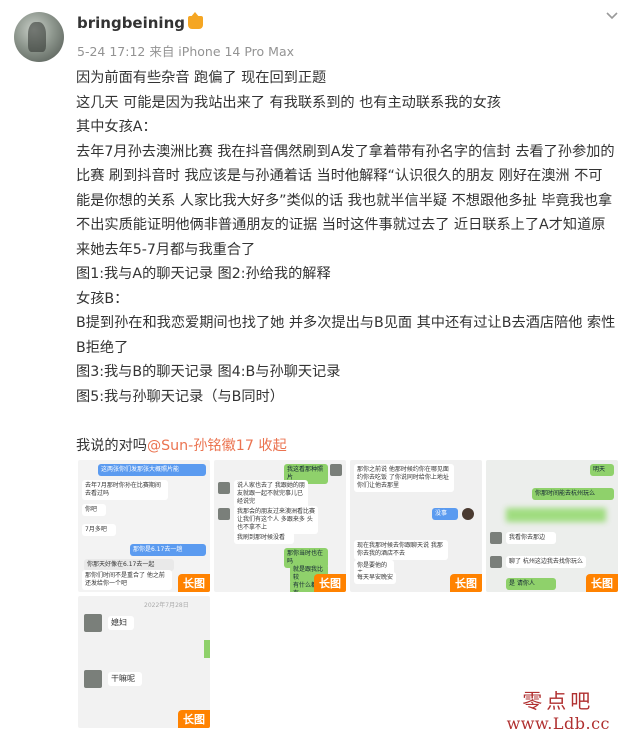  Describe the element at coordinates (375, 578) in the screenshot. I see `chat-bubble: 每天早安晚安` at that location.